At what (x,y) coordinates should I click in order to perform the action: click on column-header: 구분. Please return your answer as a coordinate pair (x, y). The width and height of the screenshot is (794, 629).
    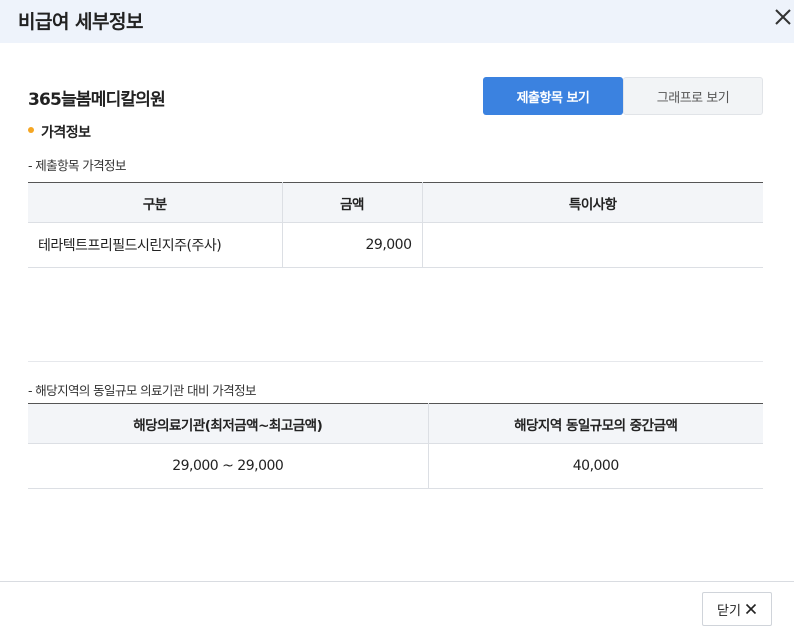
    Looking at the image, I should click on (155, 202).